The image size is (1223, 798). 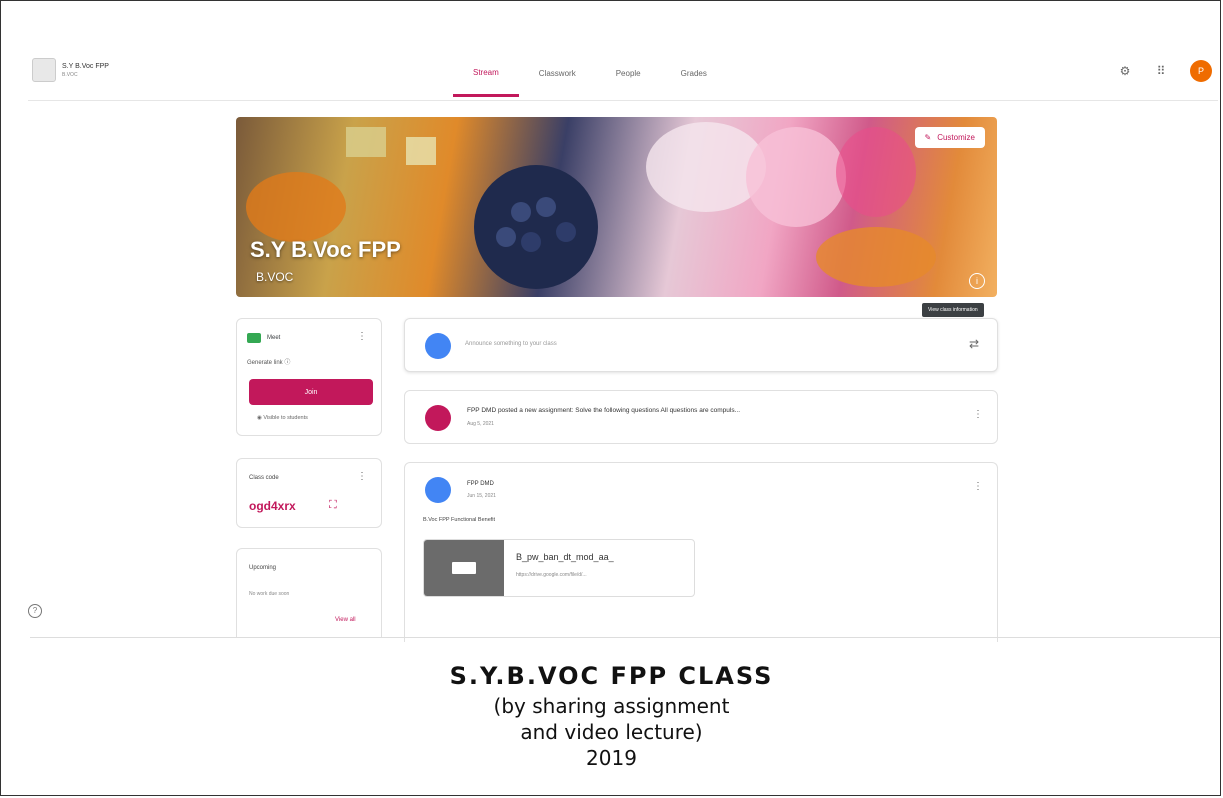 I want to click on post-author: FPP DMD, so click(x=480, y=484).